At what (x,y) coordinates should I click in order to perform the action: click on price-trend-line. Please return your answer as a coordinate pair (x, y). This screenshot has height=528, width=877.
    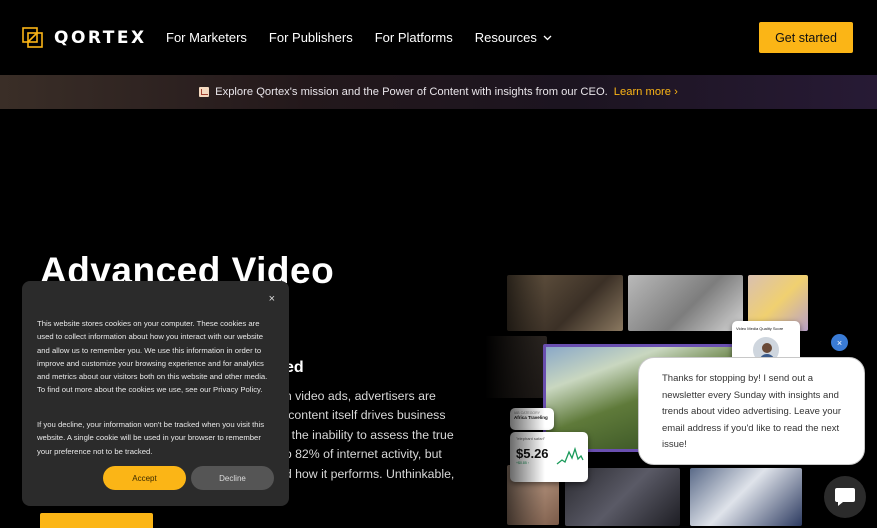
    Looking at the image, I should click on (570, 455).